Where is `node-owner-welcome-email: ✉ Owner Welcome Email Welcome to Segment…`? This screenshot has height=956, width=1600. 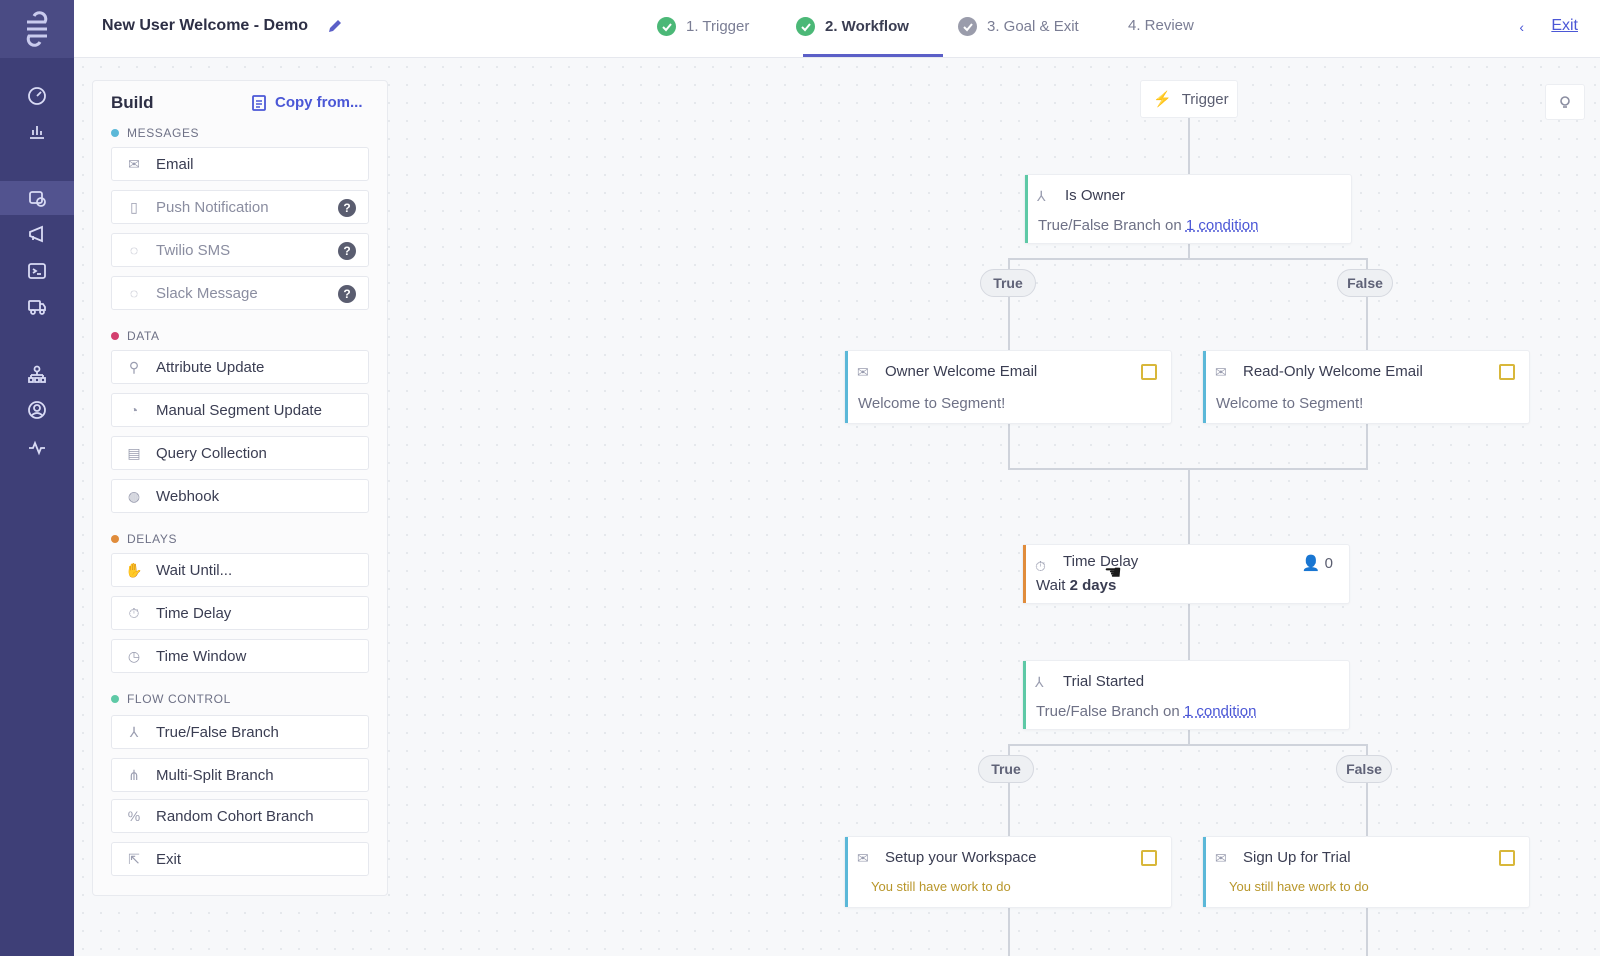 node-owner-welcome-email: ✉ Owner Welcome Email Welcome to Segment… is located at coordinates (1008, 387).